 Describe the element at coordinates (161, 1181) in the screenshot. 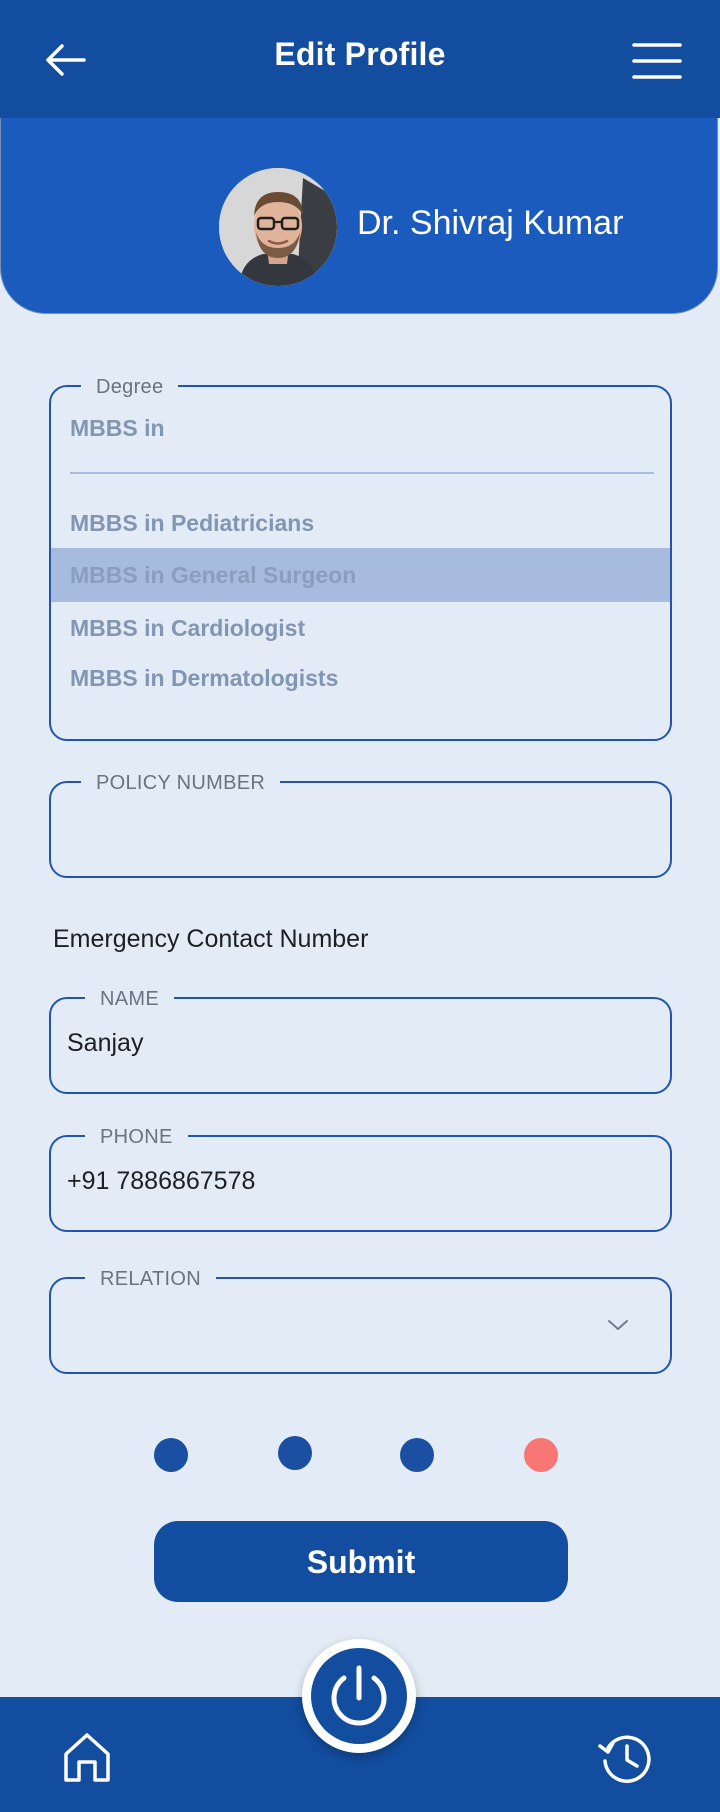

I see `phone-input: +91 7886867578` at that location.